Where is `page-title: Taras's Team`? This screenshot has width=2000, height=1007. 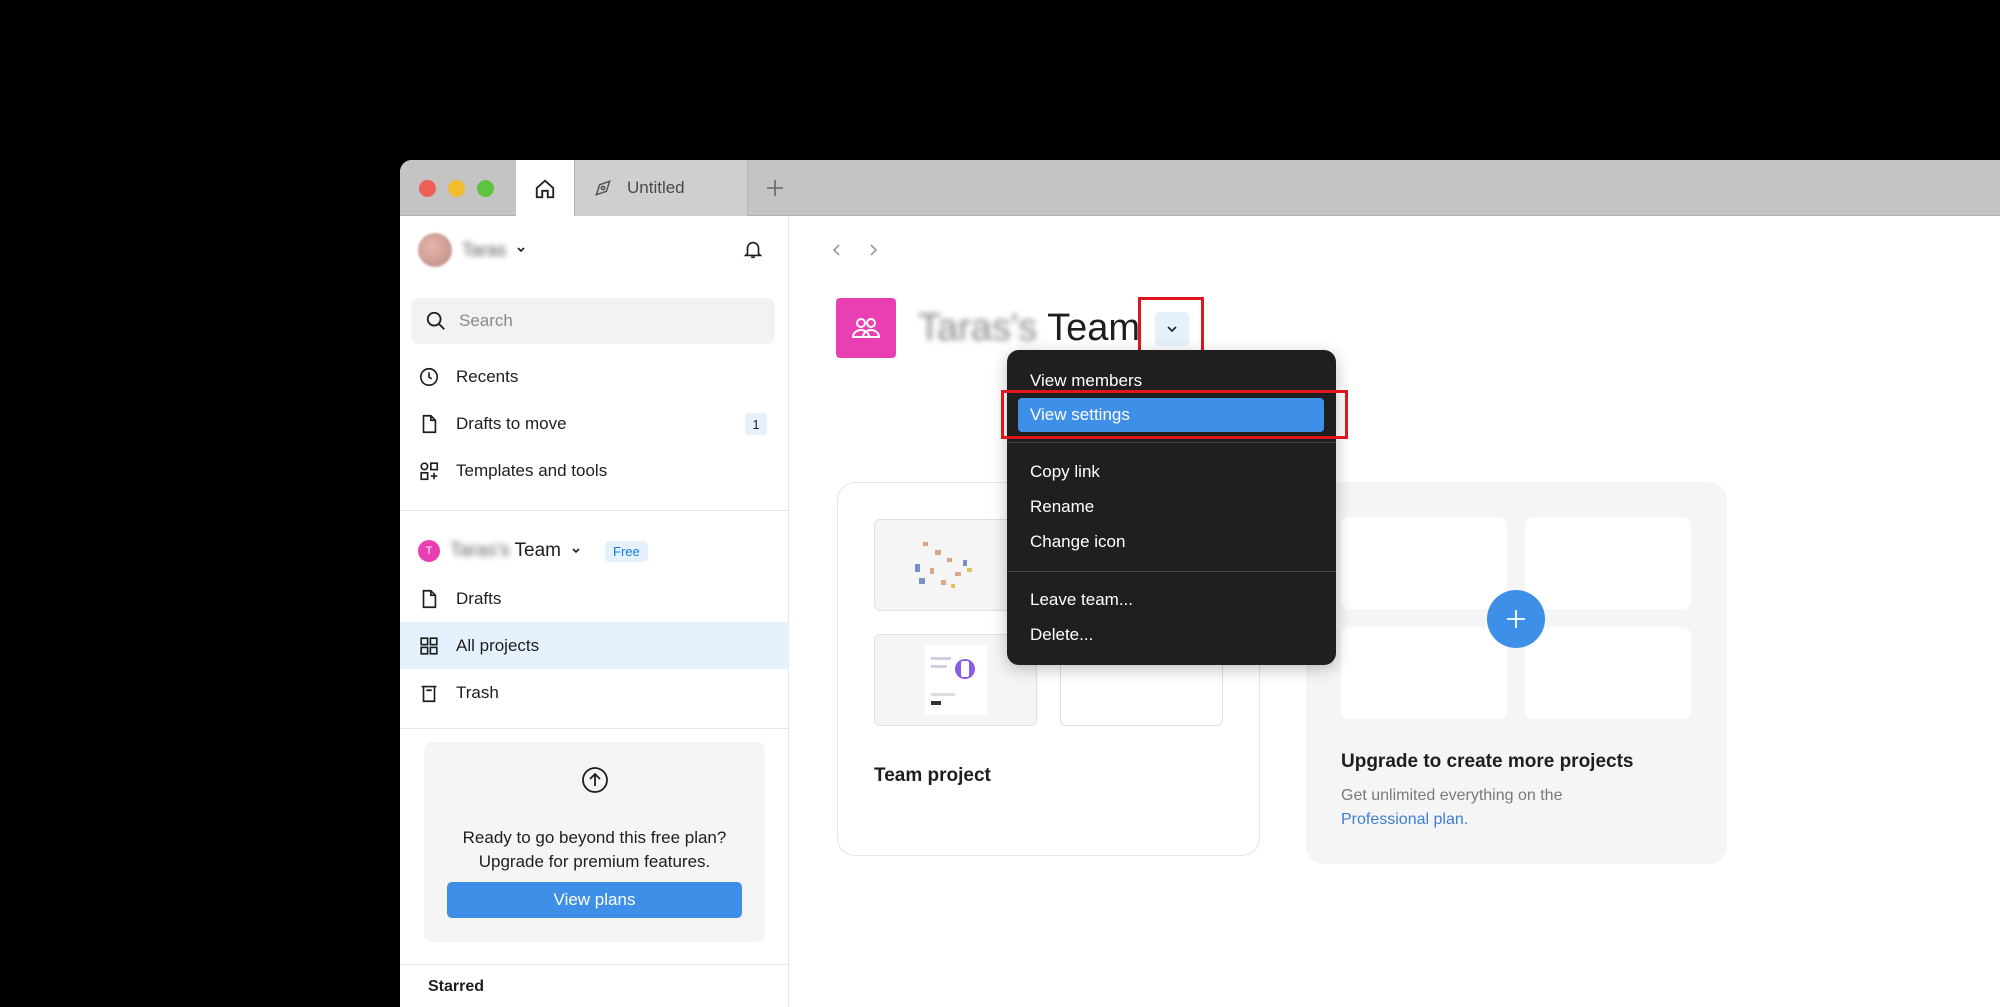
page-title: Taras's Team is located at coordinates (1029, 328).